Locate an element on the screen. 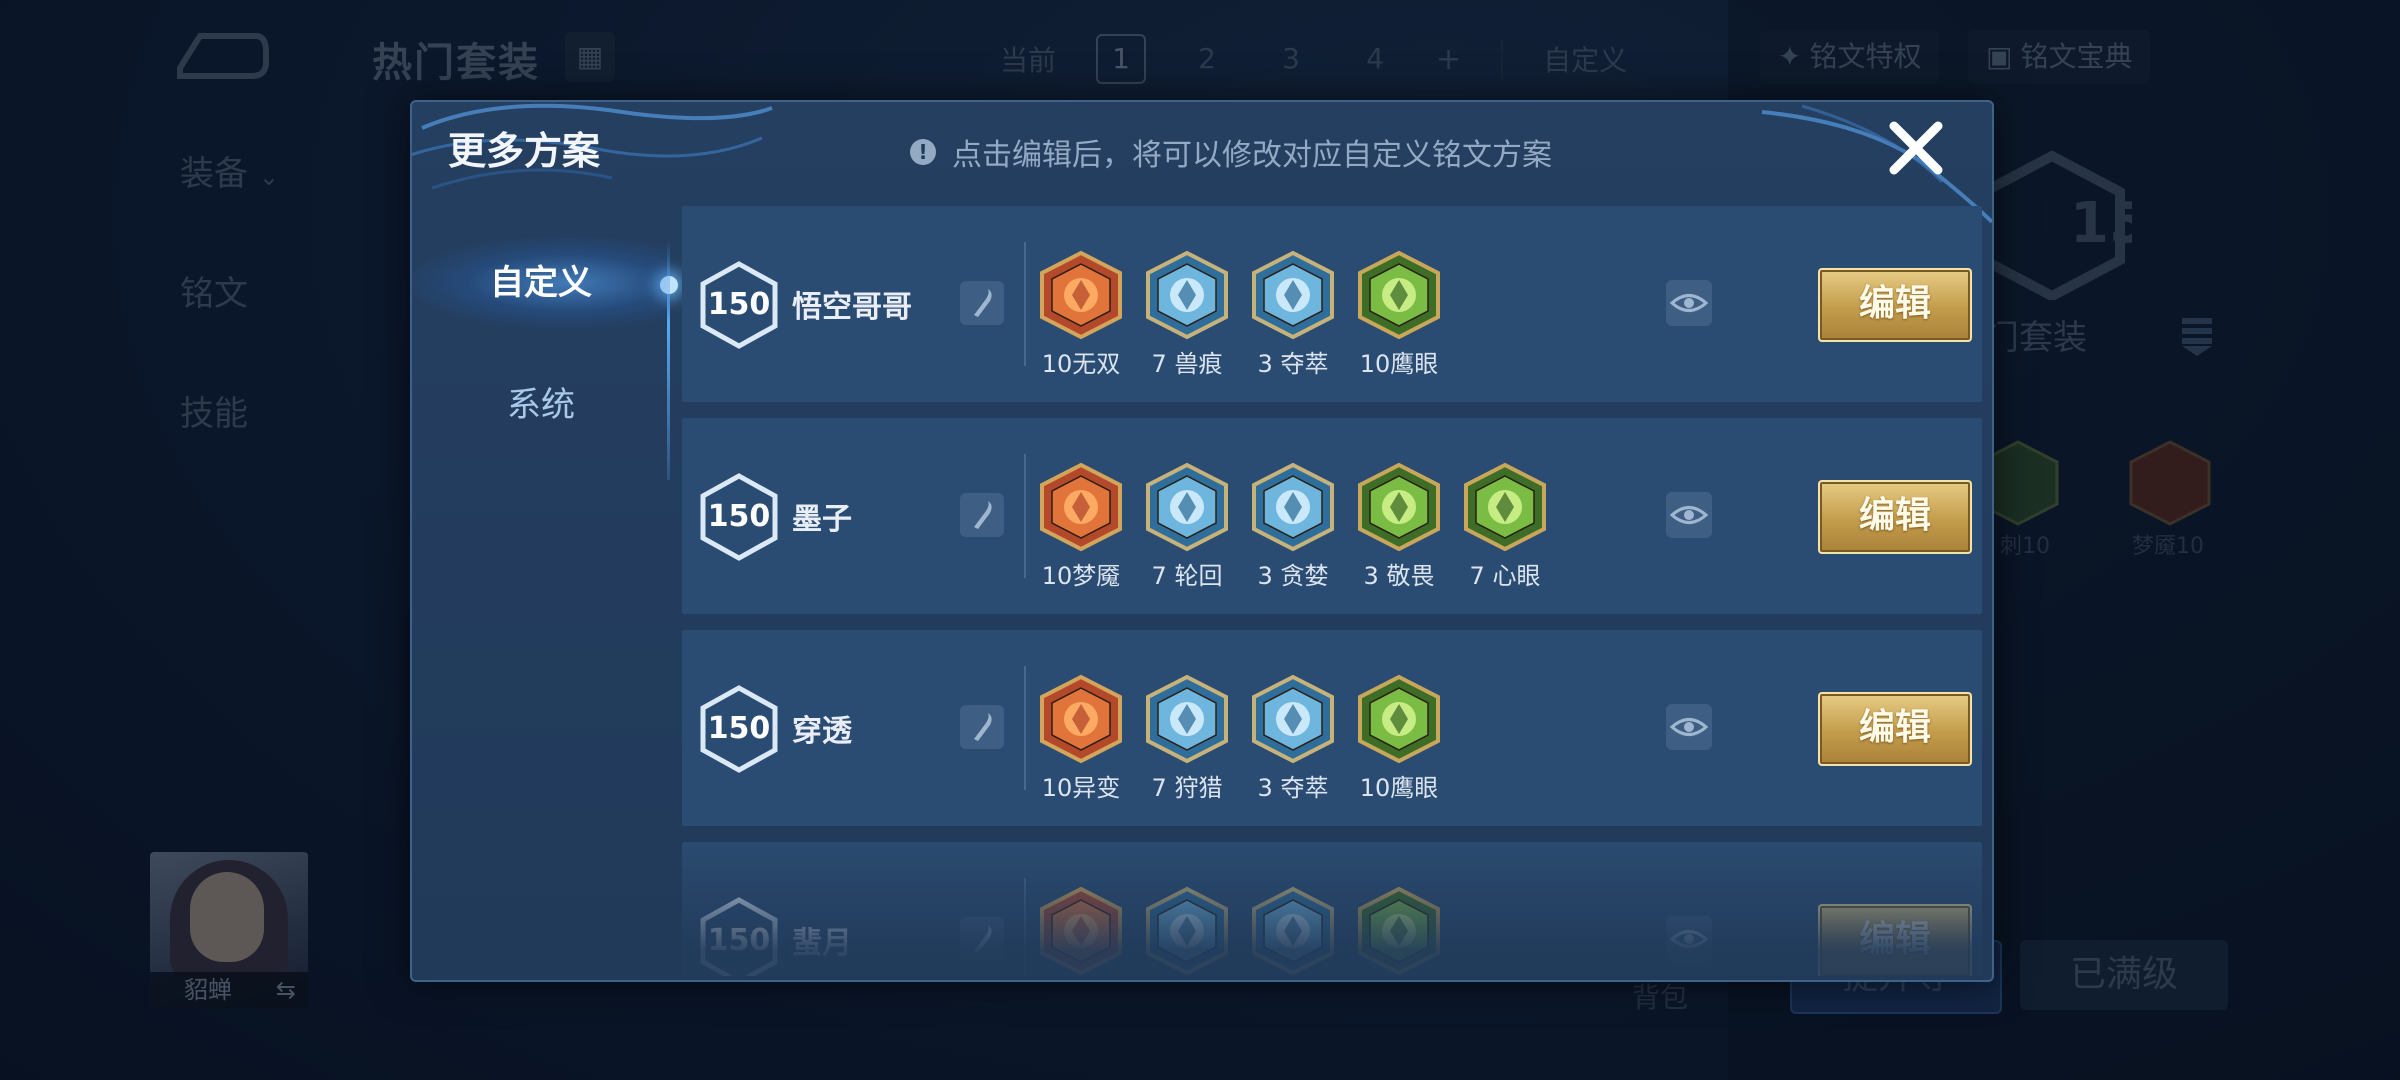  plan-category-tabs: 自定义 系统 is located at coordinates (545, 590).